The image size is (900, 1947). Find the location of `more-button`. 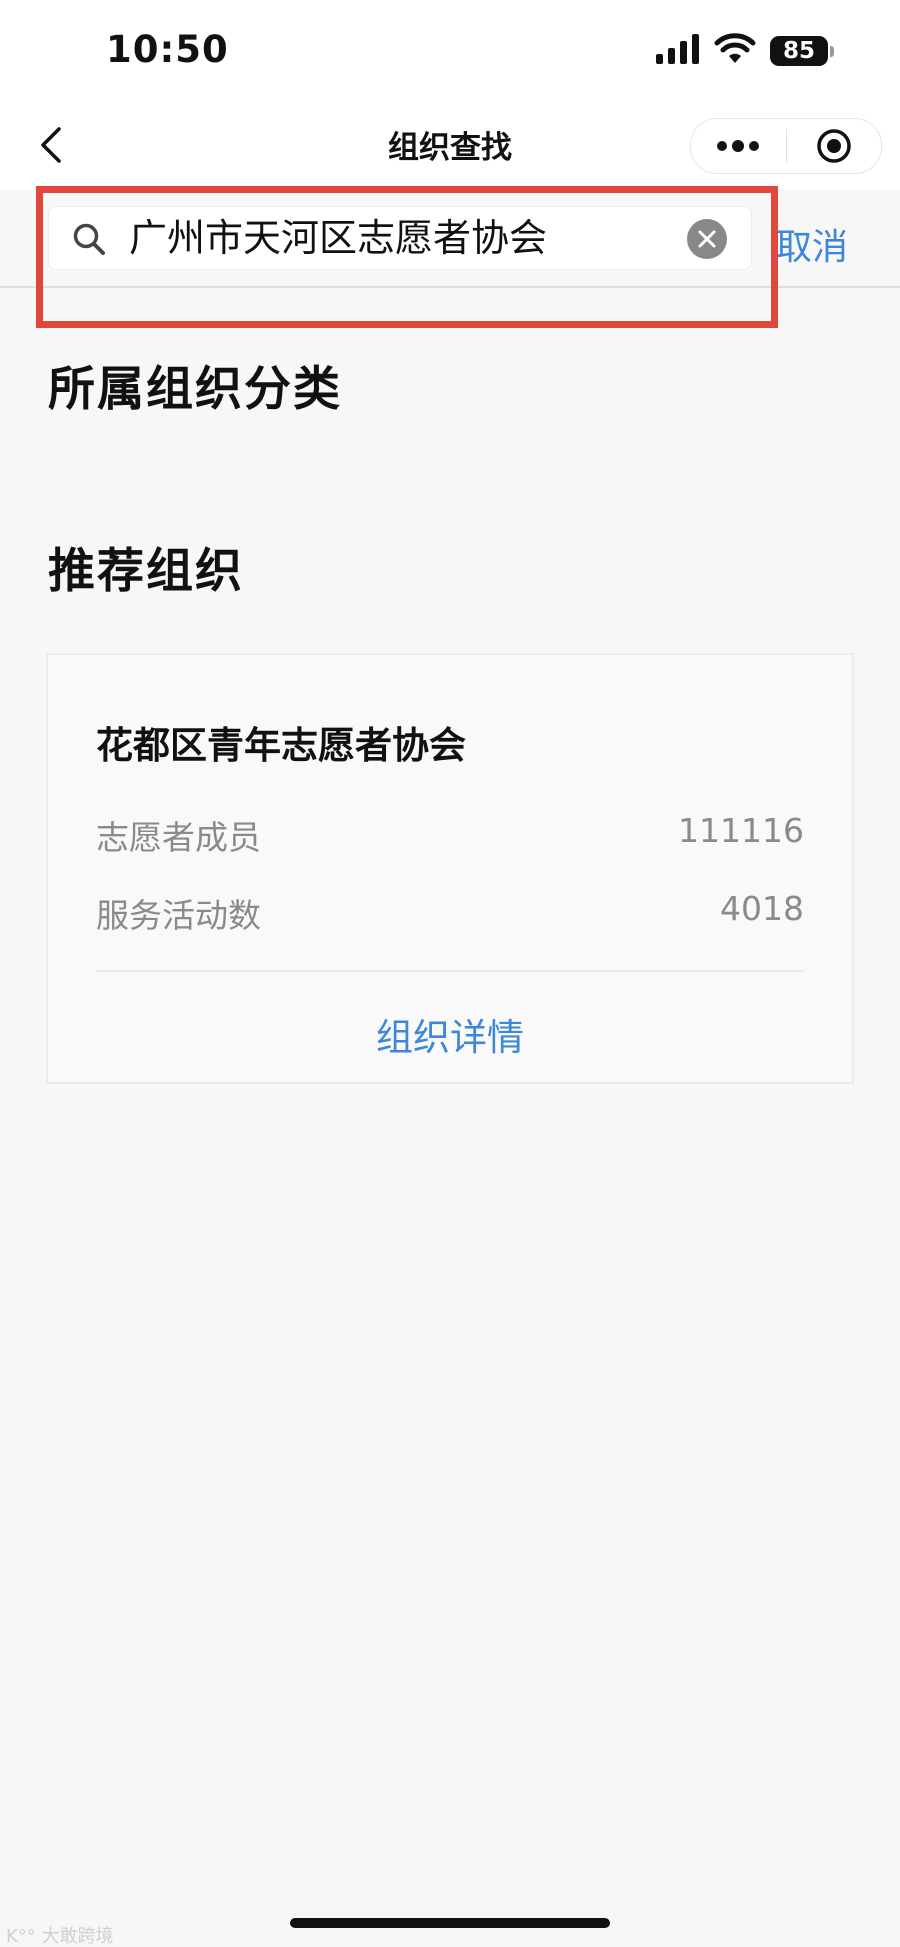

more-button is located at coordinates (738, 146).